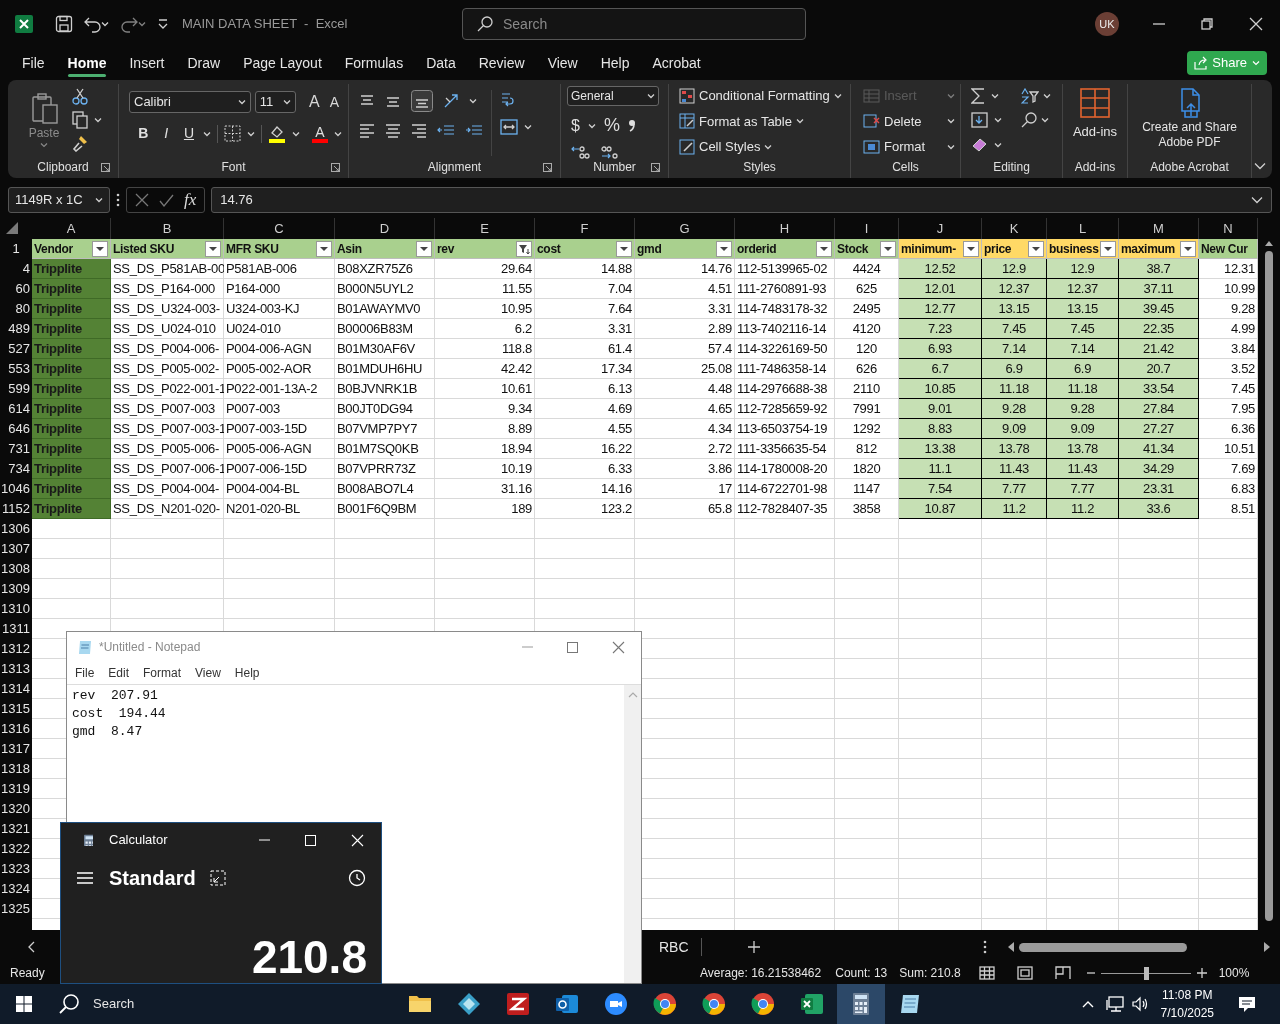 The width and height of the screenshot is (1280, 1024). What do you see at coordinates (1257, 200) in the screenshot?
I see `expand-icon` at bounding box center [1257, 200].